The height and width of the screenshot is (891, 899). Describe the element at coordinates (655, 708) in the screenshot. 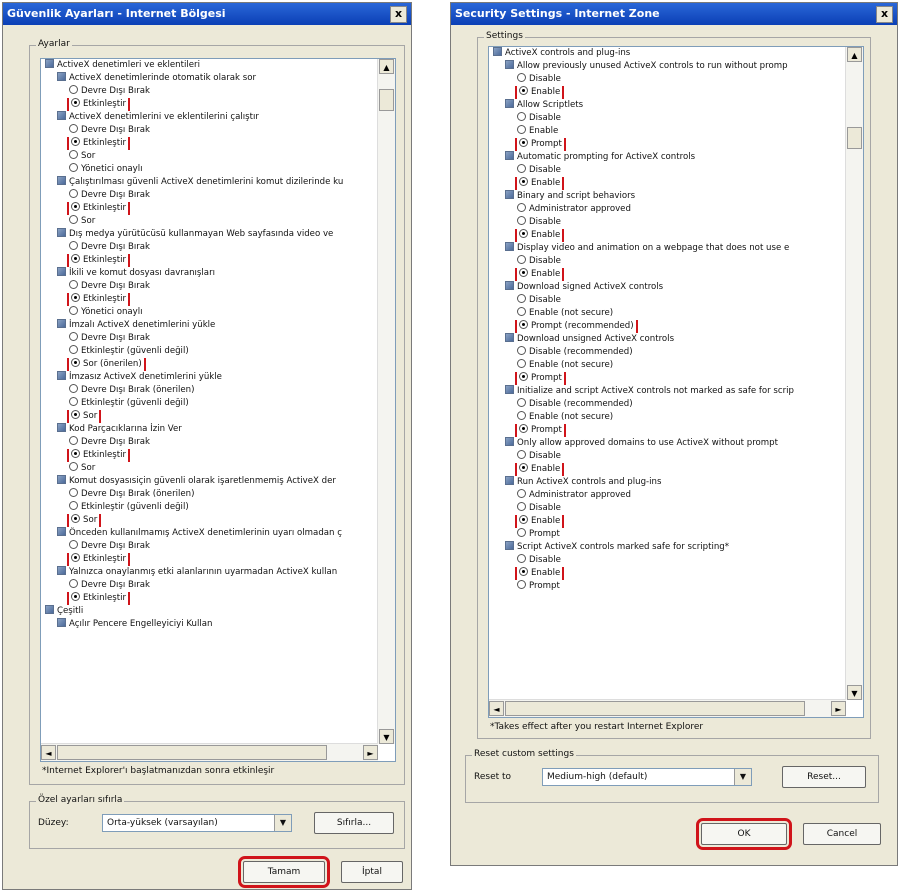

I see `right-hscroll-thumb` at that location.